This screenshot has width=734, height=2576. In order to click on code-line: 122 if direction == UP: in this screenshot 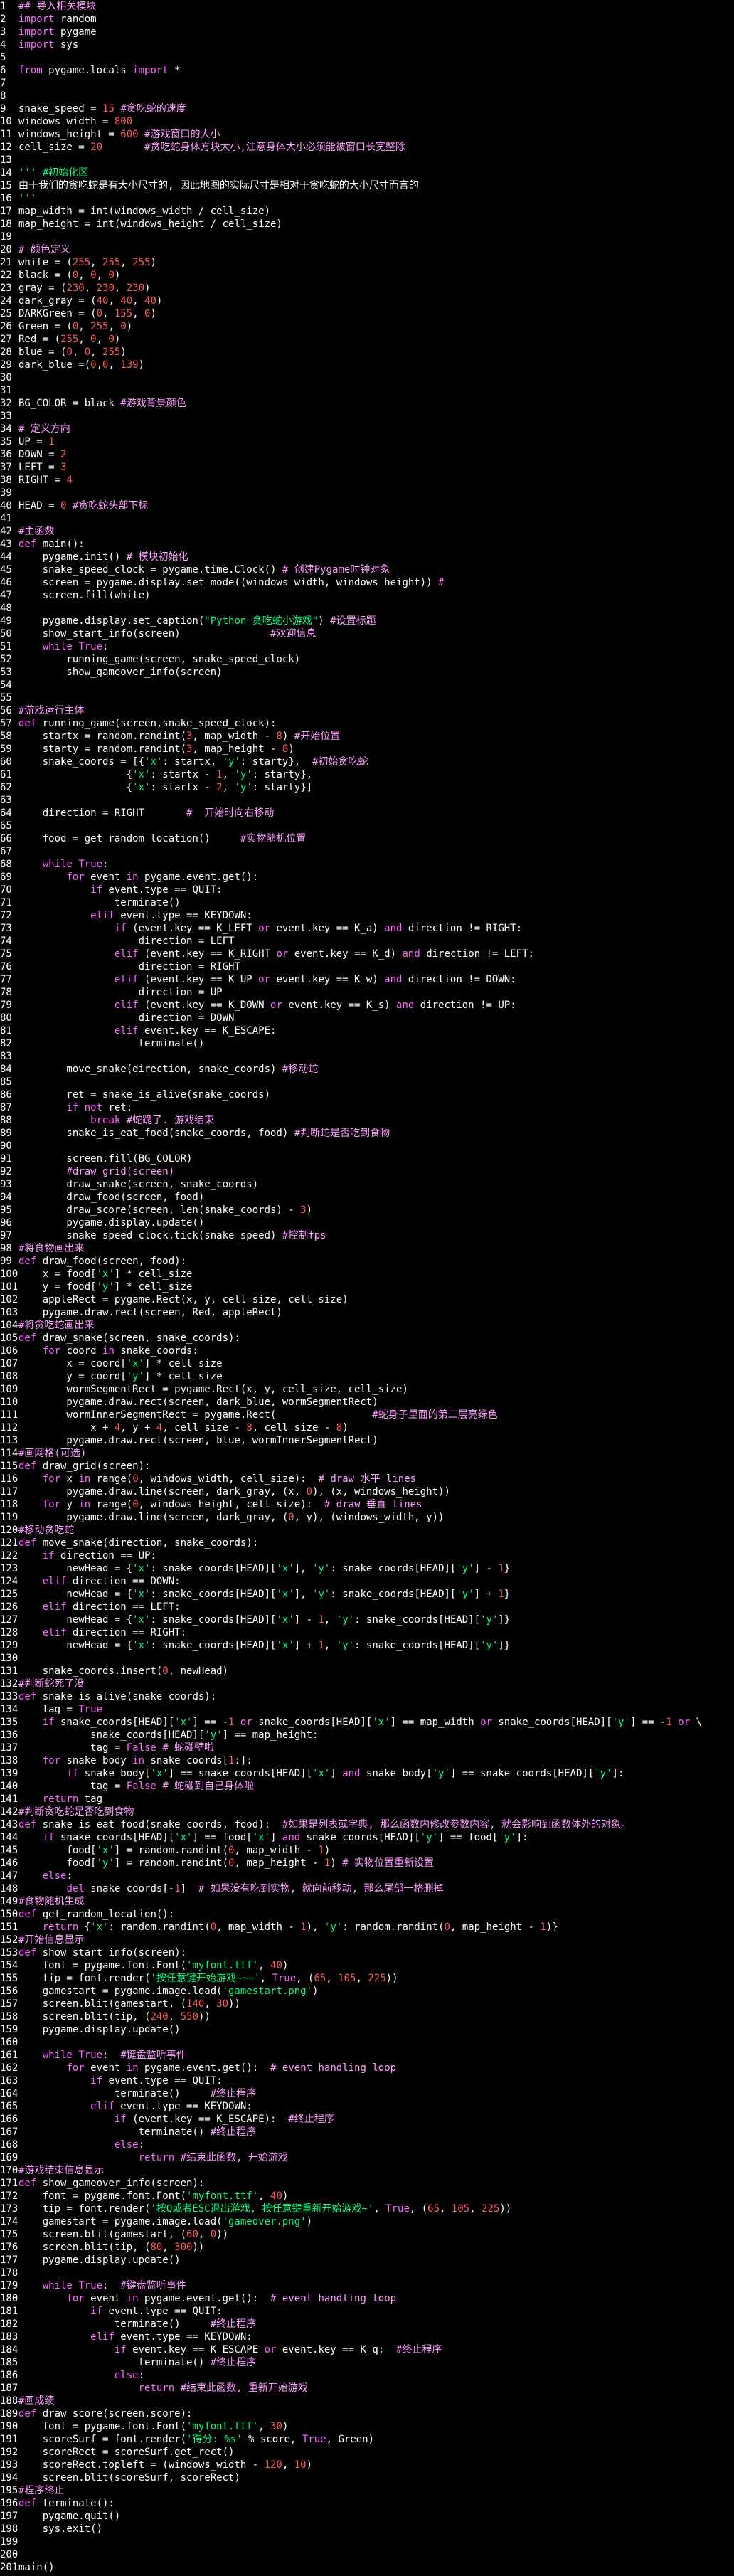, I will do `click(367, 1555)`.